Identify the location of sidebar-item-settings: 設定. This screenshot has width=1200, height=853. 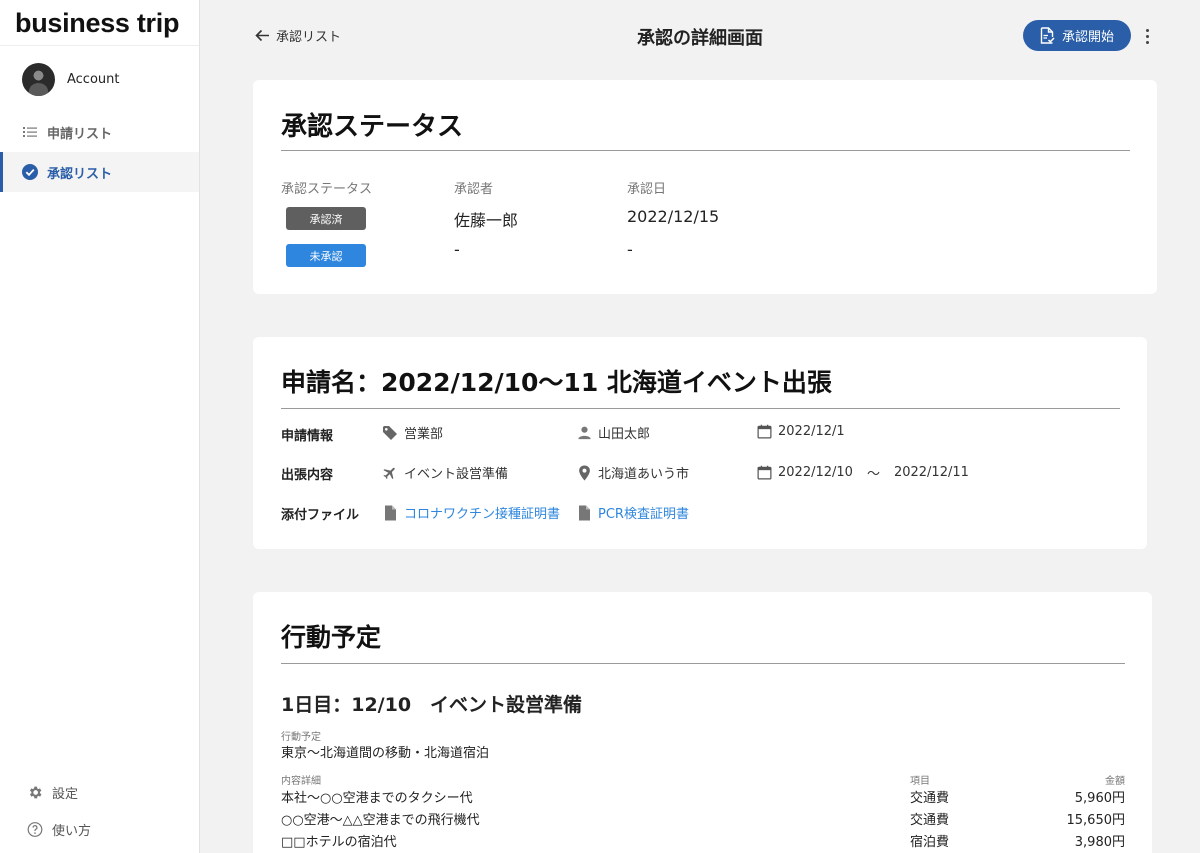
(100, 792).